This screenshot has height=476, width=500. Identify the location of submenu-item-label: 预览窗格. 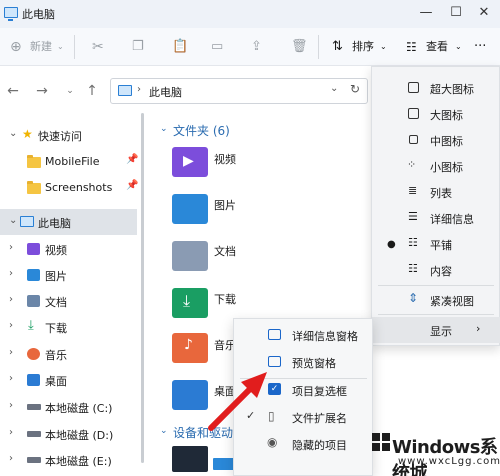
(314, 363).